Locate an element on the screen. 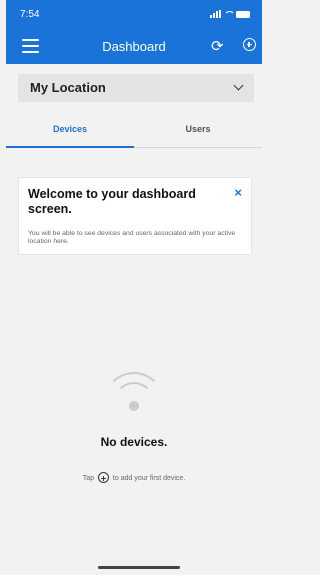 The height and width of the screenshot is (575, 320). status-time: 7:54 is located at coordinates (30, 14).